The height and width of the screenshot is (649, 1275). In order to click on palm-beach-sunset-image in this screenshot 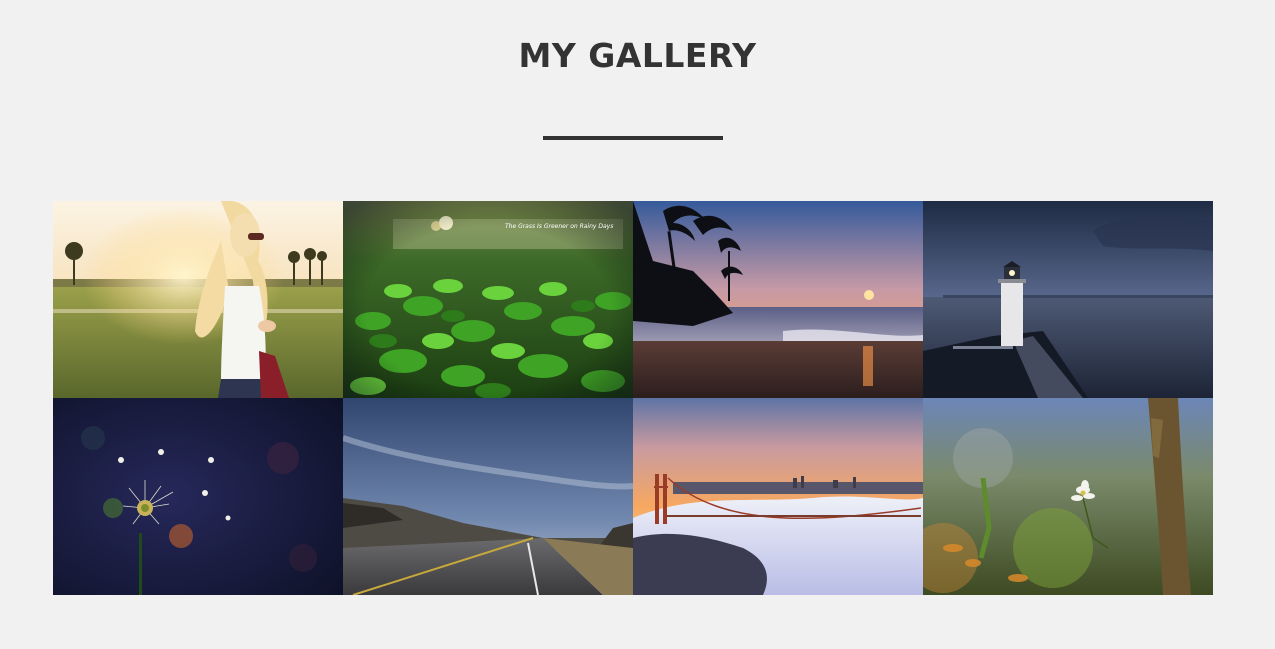, I will do `click(778, 299)`.